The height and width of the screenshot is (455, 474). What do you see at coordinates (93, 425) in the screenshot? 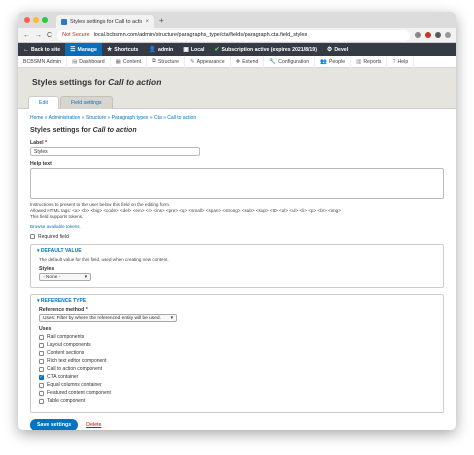
I see `delete-link: Delete` at bounding box center [93, 425].